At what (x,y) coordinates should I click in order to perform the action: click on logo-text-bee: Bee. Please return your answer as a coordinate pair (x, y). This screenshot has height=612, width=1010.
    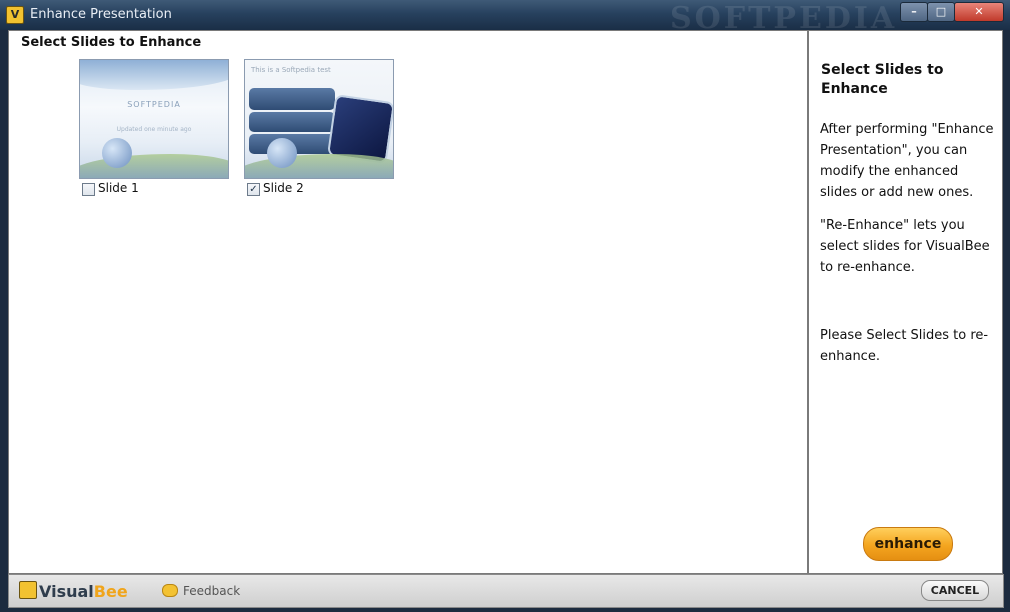
    Looking at the image, I should click on (110, 591).